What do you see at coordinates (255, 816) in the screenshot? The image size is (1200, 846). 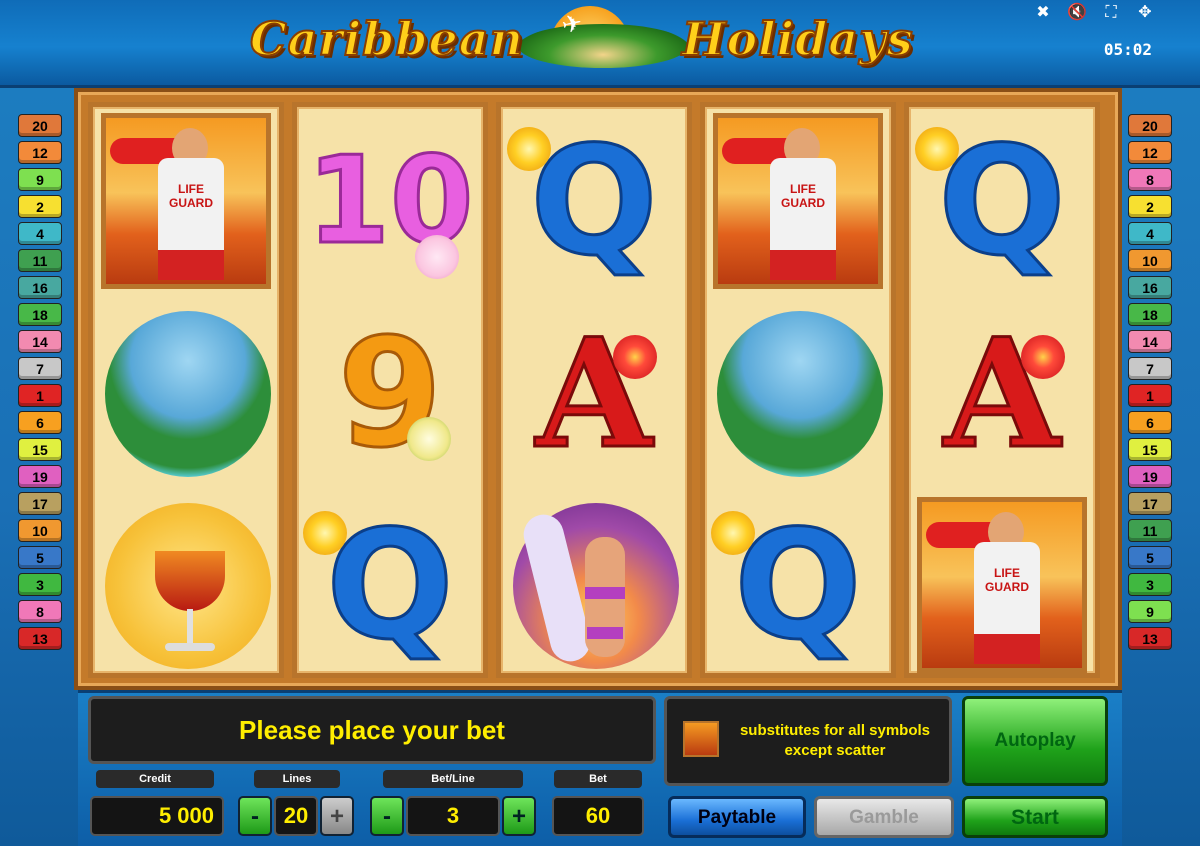 I see `lines-minus-button: -` at bounding box center [255, 816].